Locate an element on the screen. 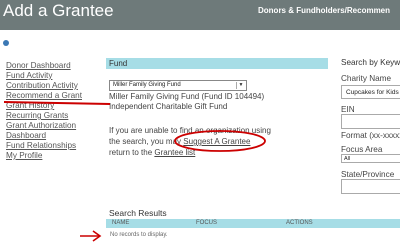 This screenshot has height=244, width=400. sidebar-item-contribution-activity: Contribution Activity is located at coordinates (44, 86).